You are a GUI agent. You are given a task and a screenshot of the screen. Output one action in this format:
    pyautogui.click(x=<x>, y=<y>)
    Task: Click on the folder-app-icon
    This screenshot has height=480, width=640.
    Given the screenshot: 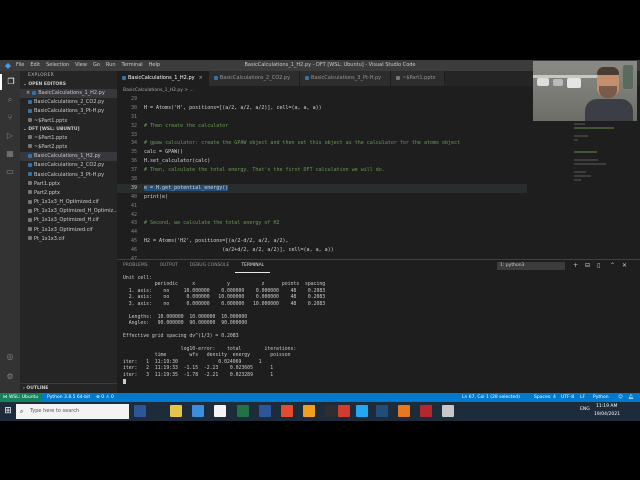 What is the action you would take?
    pyautogui.click(x=309, y=411)
    